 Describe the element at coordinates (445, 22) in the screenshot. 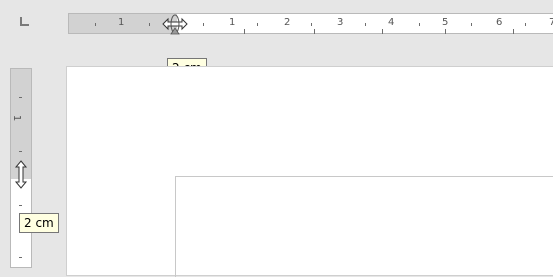

I see `ruler-number: 5` at that location.